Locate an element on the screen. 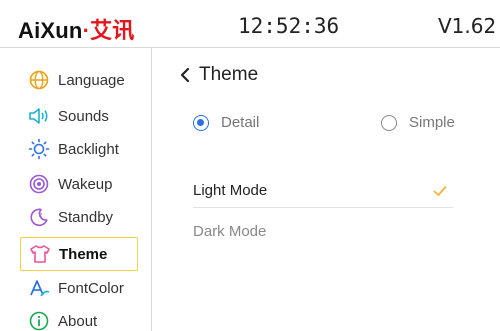 This screenshot has width=500, height=331. brand-logo: AiXun·艾讯 is located at coordinates (76, 29).